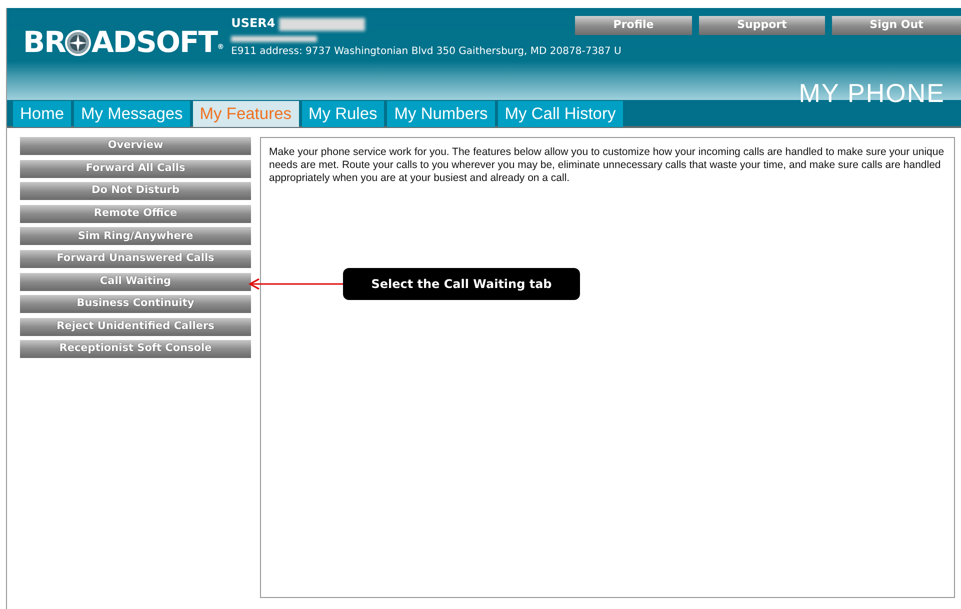 The width and height of the screenshot is (961, 609). What do you see at coordinates (42, 114) in the screenshot?
I see `nav-tab: Home` at bounding box center [42, 114].